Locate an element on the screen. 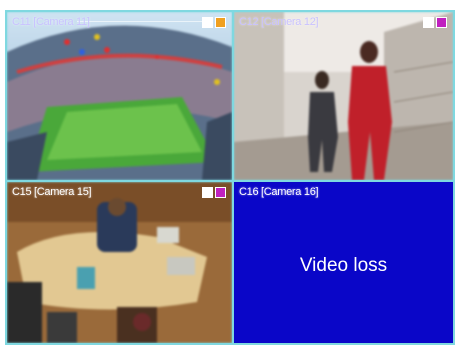 The height and width of the screenshot is (349, 460). camera-label: C16 [Camera 16] is located at coordinates (279, 192).